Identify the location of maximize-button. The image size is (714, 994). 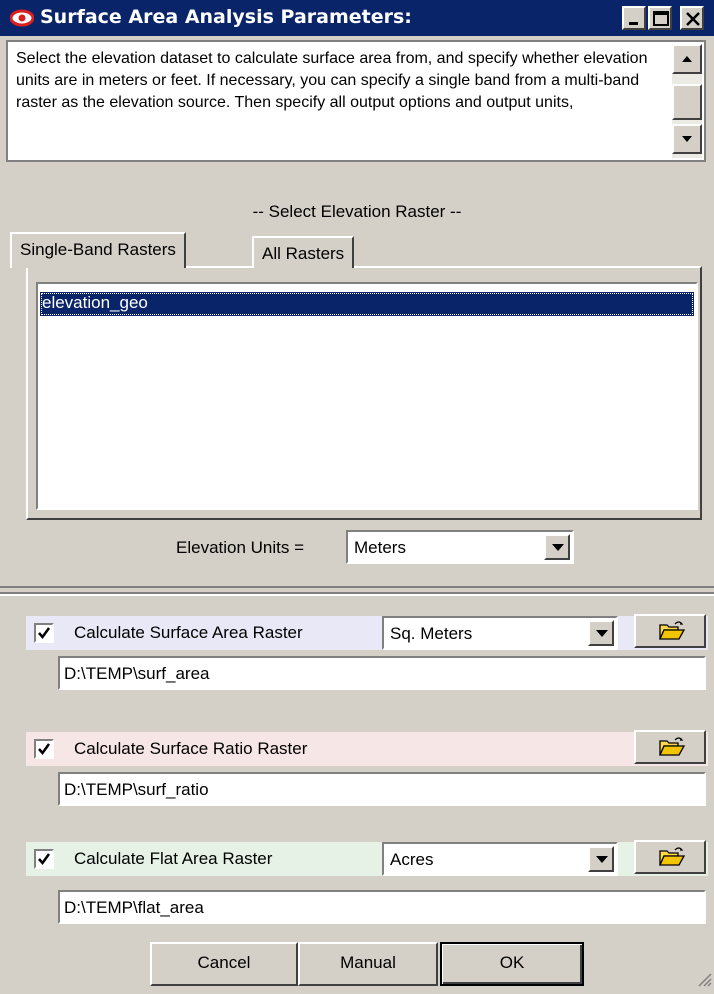
(660, 18).